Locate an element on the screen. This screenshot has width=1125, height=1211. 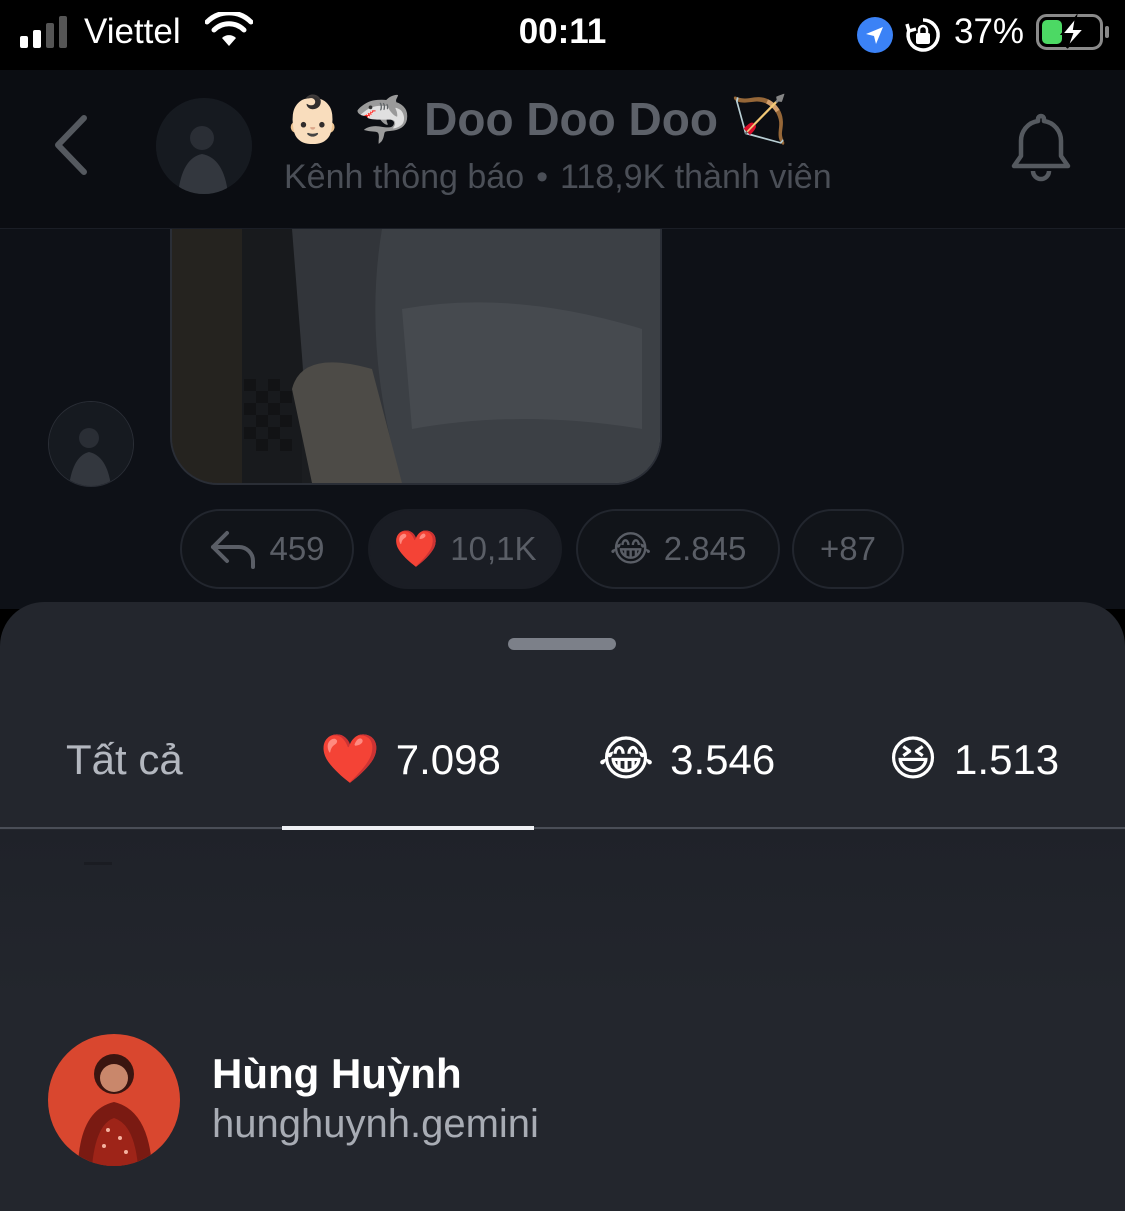
sheet-grabber is located at coordinates (562, 644).